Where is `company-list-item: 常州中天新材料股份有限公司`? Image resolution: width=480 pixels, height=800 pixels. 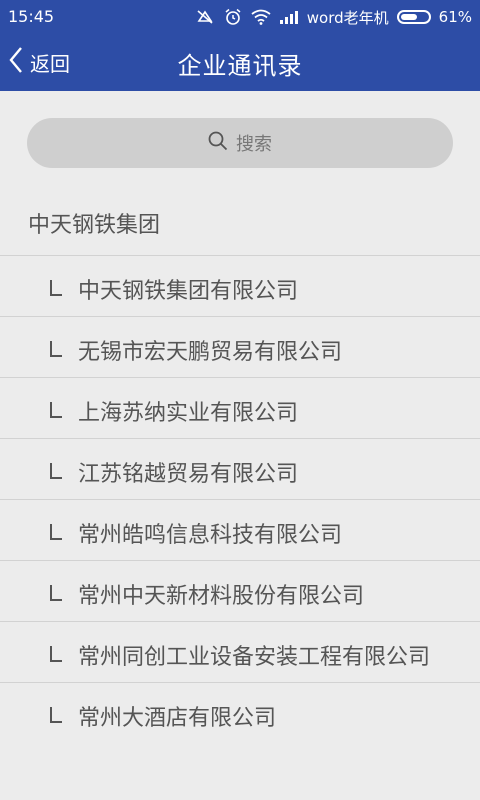
company-list-item: 常州中天新材料股份有限公司 is located at coordinates (240, 591).